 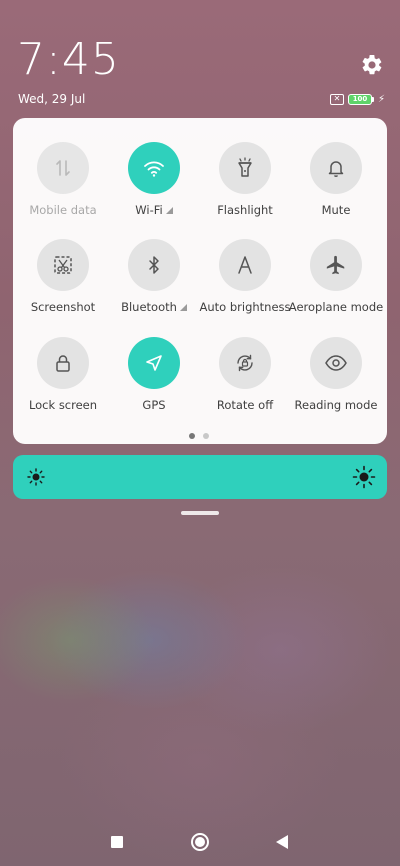 I want to click on tile-label: Mute, so click(x=336, y=210).